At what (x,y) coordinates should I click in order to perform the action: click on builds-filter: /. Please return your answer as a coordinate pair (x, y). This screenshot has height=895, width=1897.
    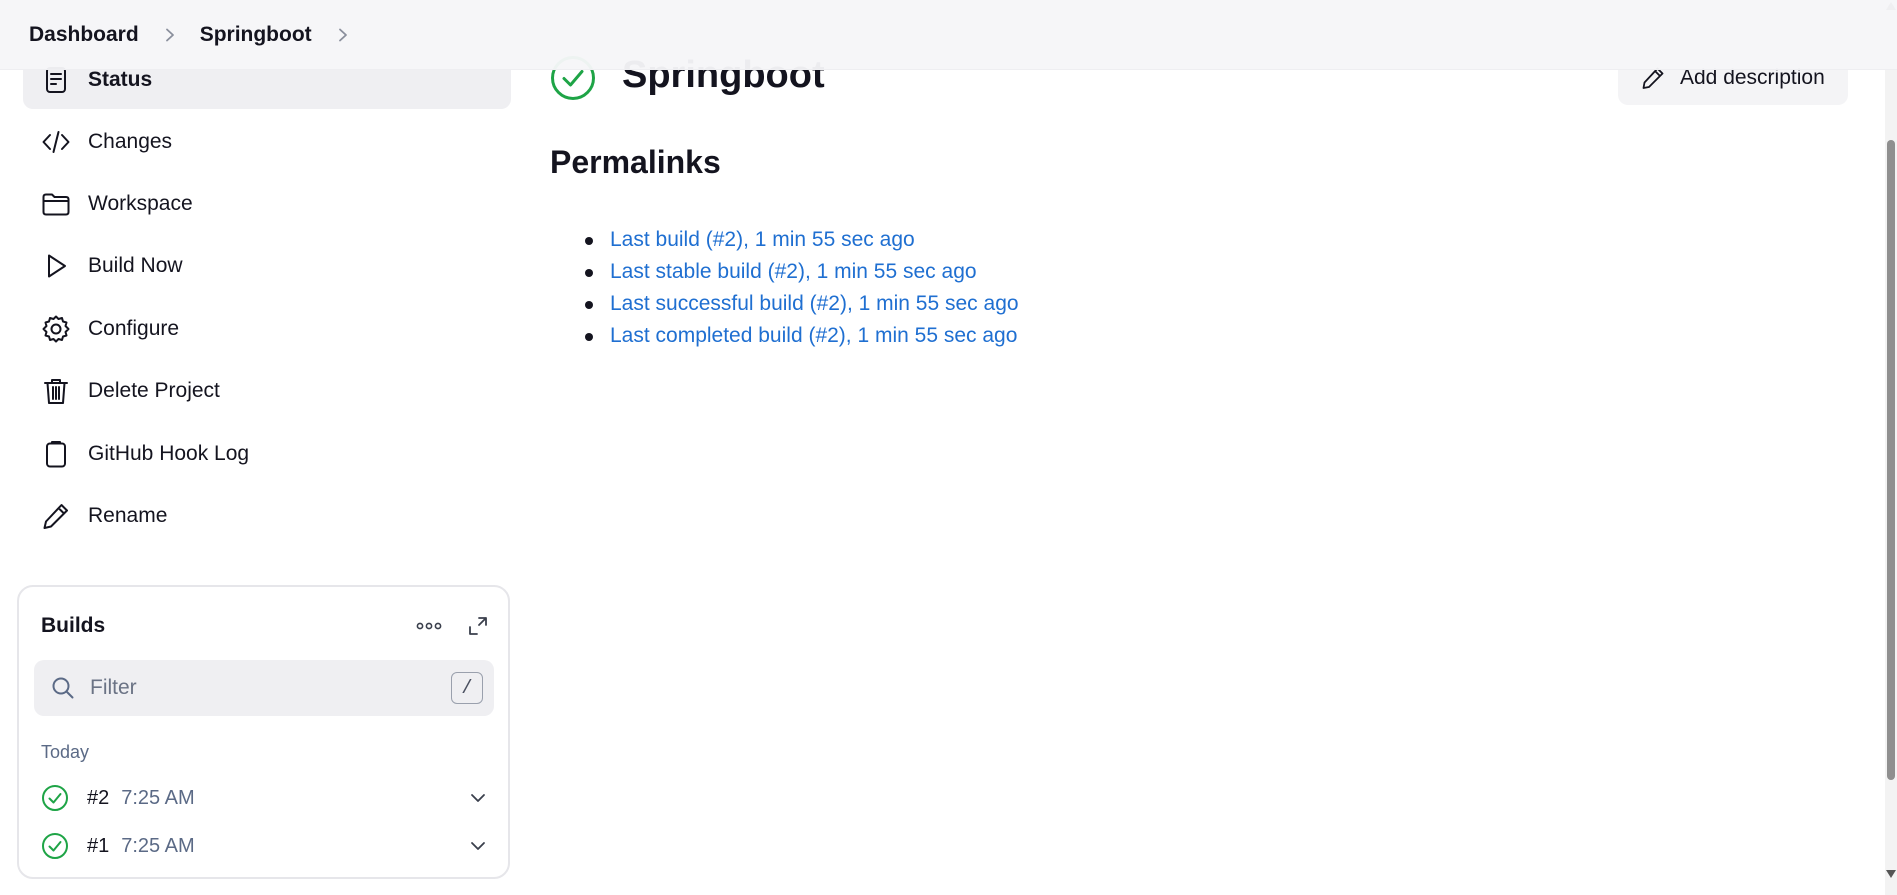
    Looking at the image, I should click on (264, 688).